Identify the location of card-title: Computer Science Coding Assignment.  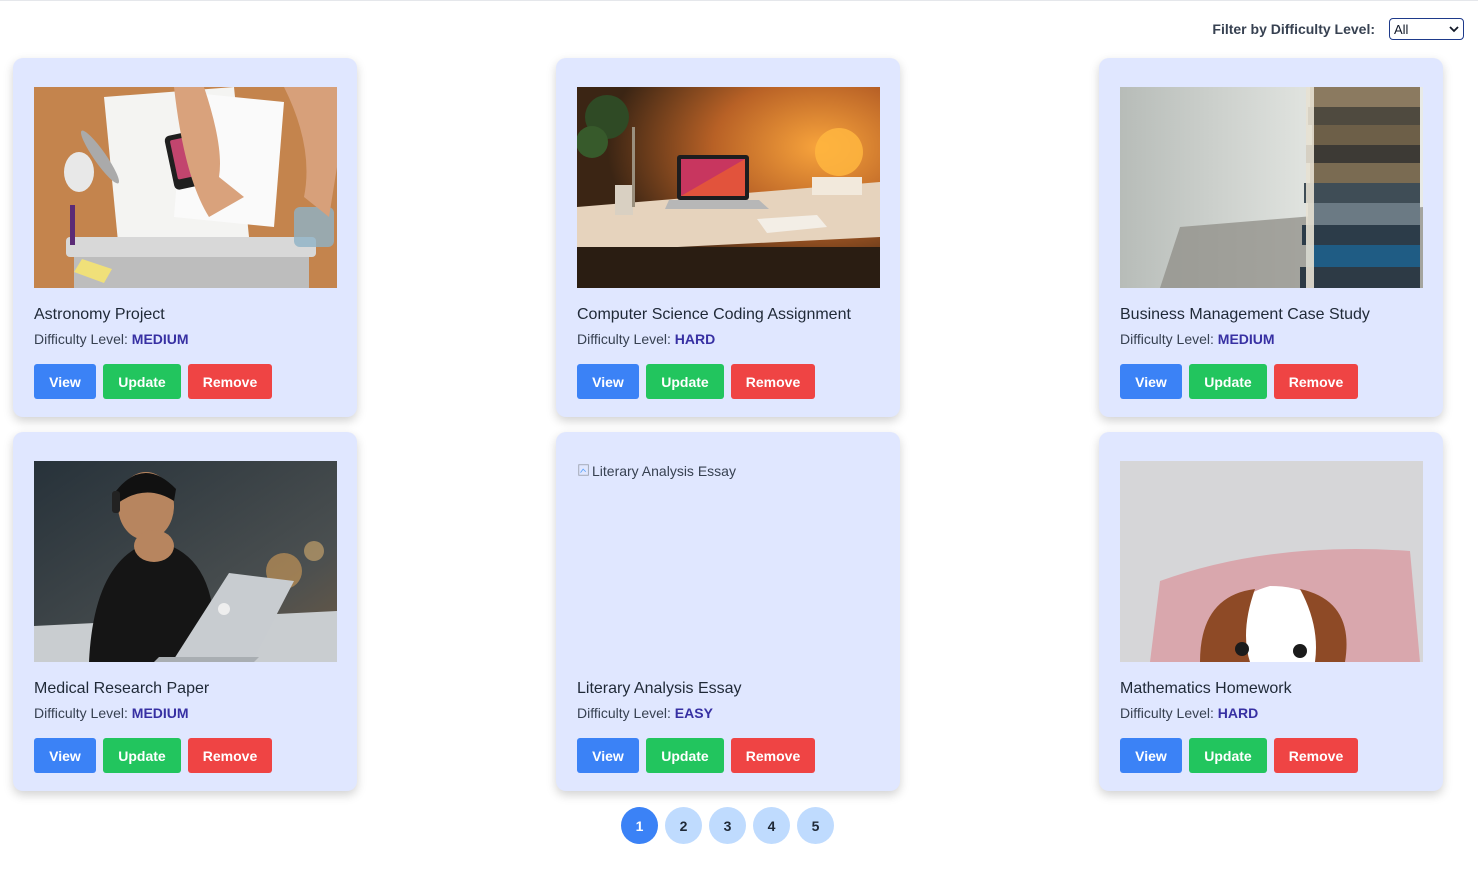
(714, 314).